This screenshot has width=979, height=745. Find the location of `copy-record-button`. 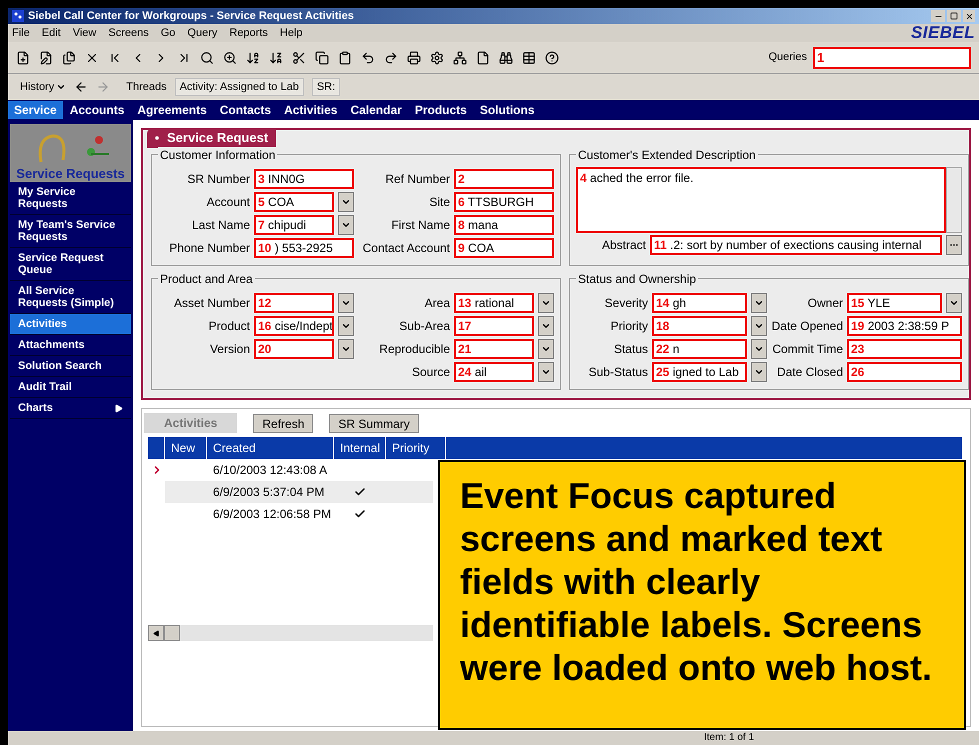

copy-record-button is located at coordinates (69, 58).